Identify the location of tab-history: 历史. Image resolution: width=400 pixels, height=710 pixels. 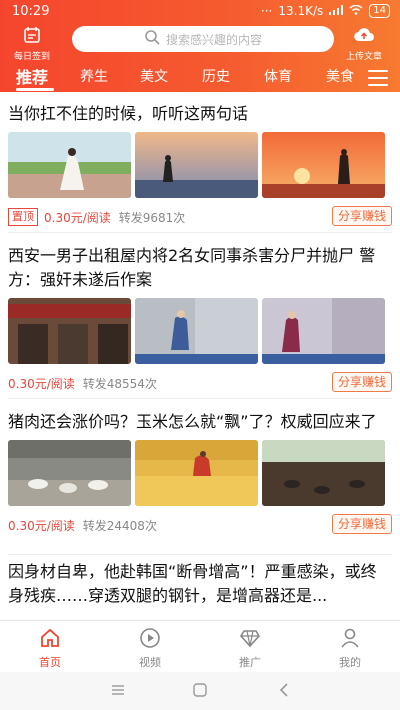
(216, 76).